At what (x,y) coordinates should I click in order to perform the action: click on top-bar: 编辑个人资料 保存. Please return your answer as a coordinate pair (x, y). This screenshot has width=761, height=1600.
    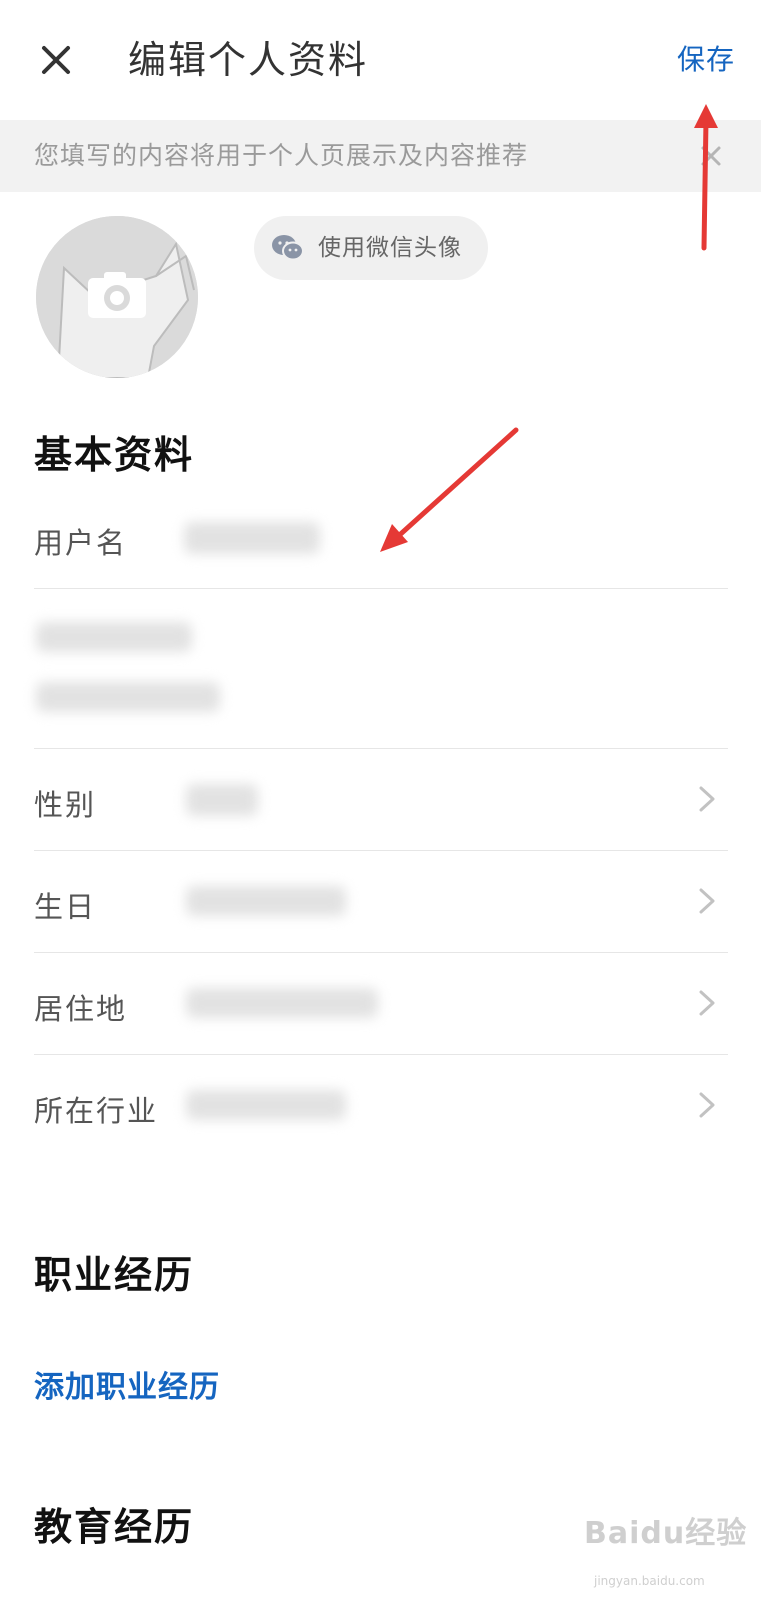
    Looking at the image, I should click on (380, 60).